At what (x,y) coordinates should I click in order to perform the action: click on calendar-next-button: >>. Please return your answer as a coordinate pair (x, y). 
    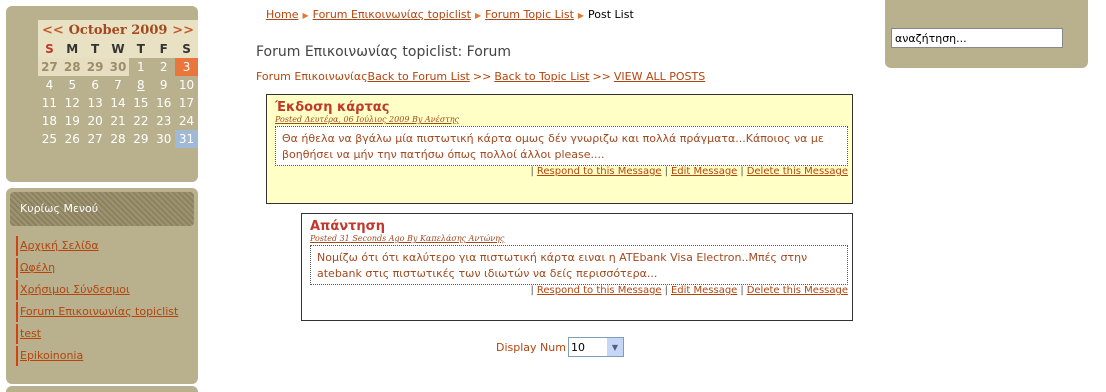
    Looking at the image, I should click on (183, 30).